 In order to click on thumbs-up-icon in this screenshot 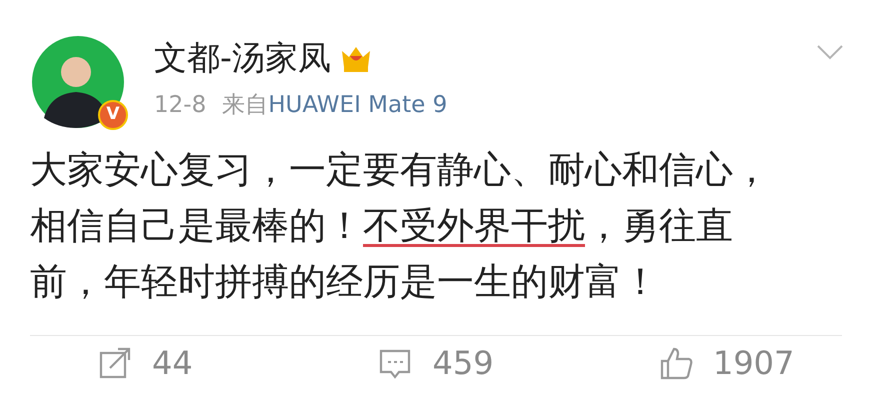, I will do `click(675, 363)`.